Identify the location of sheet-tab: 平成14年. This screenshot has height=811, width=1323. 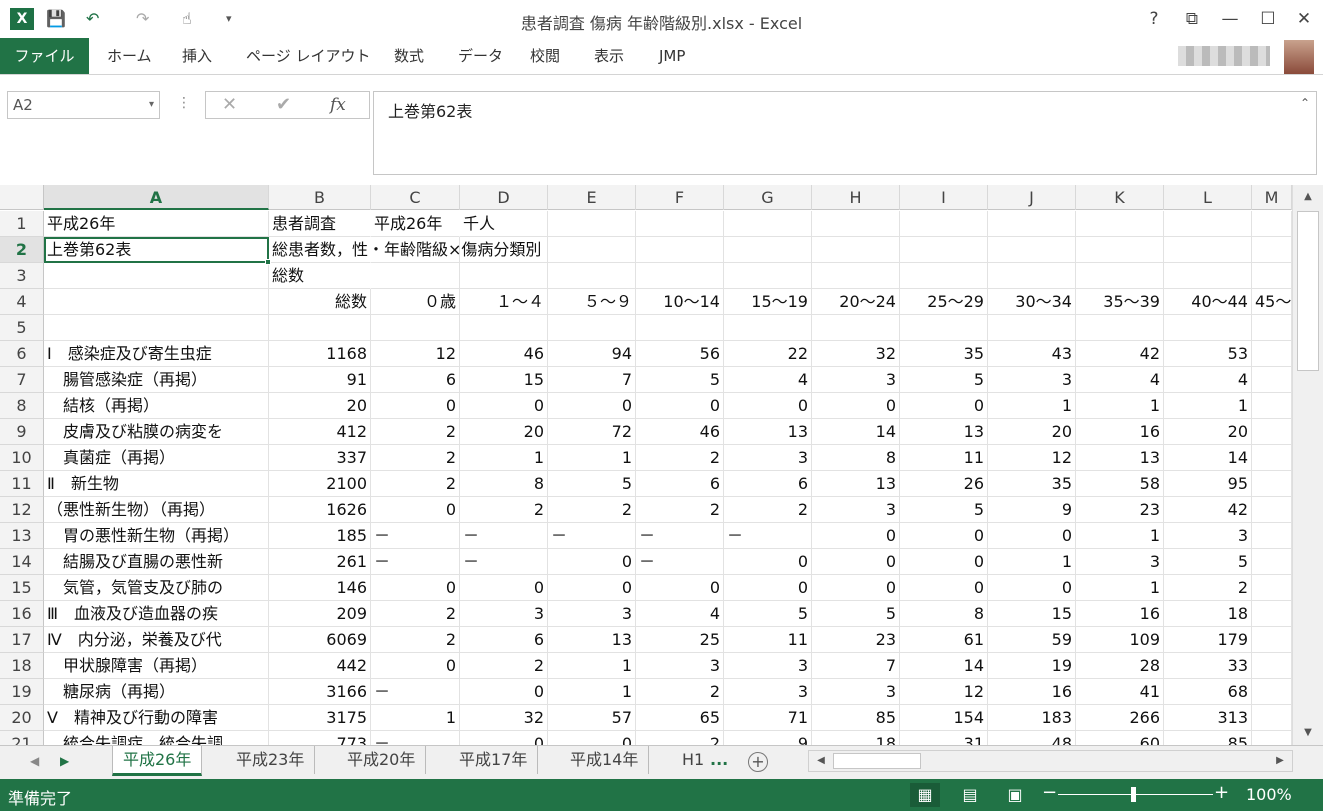
(605, 760).